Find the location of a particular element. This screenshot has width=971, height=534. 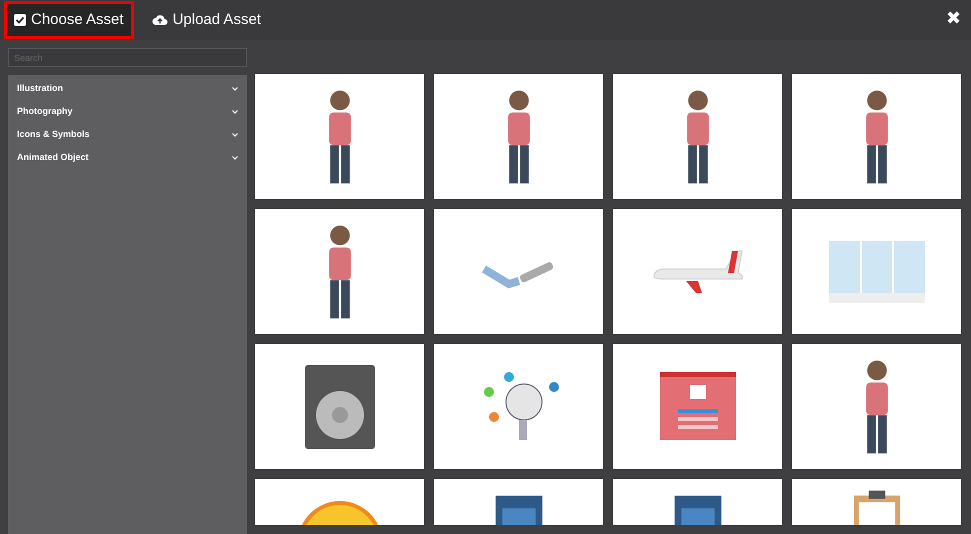

category-item: Animated Object is located at coordinates (127, 157).